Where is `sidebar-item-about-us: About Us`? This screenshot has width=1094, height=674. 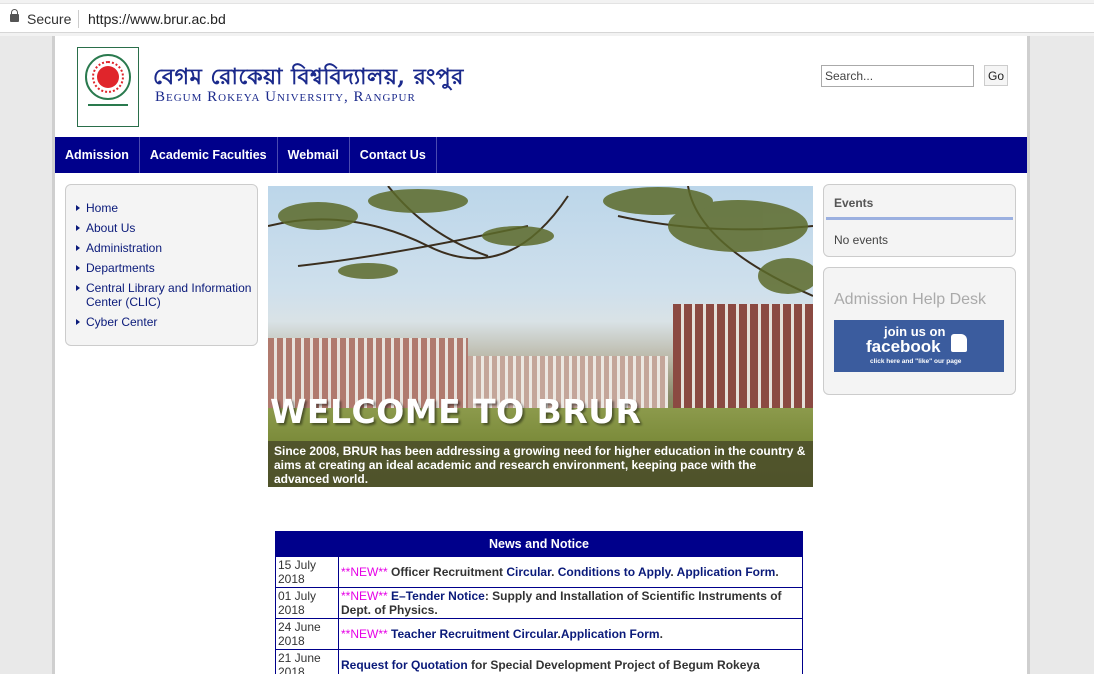
sidebar-item-about-us: About Us is located at coordinates (165, 228).